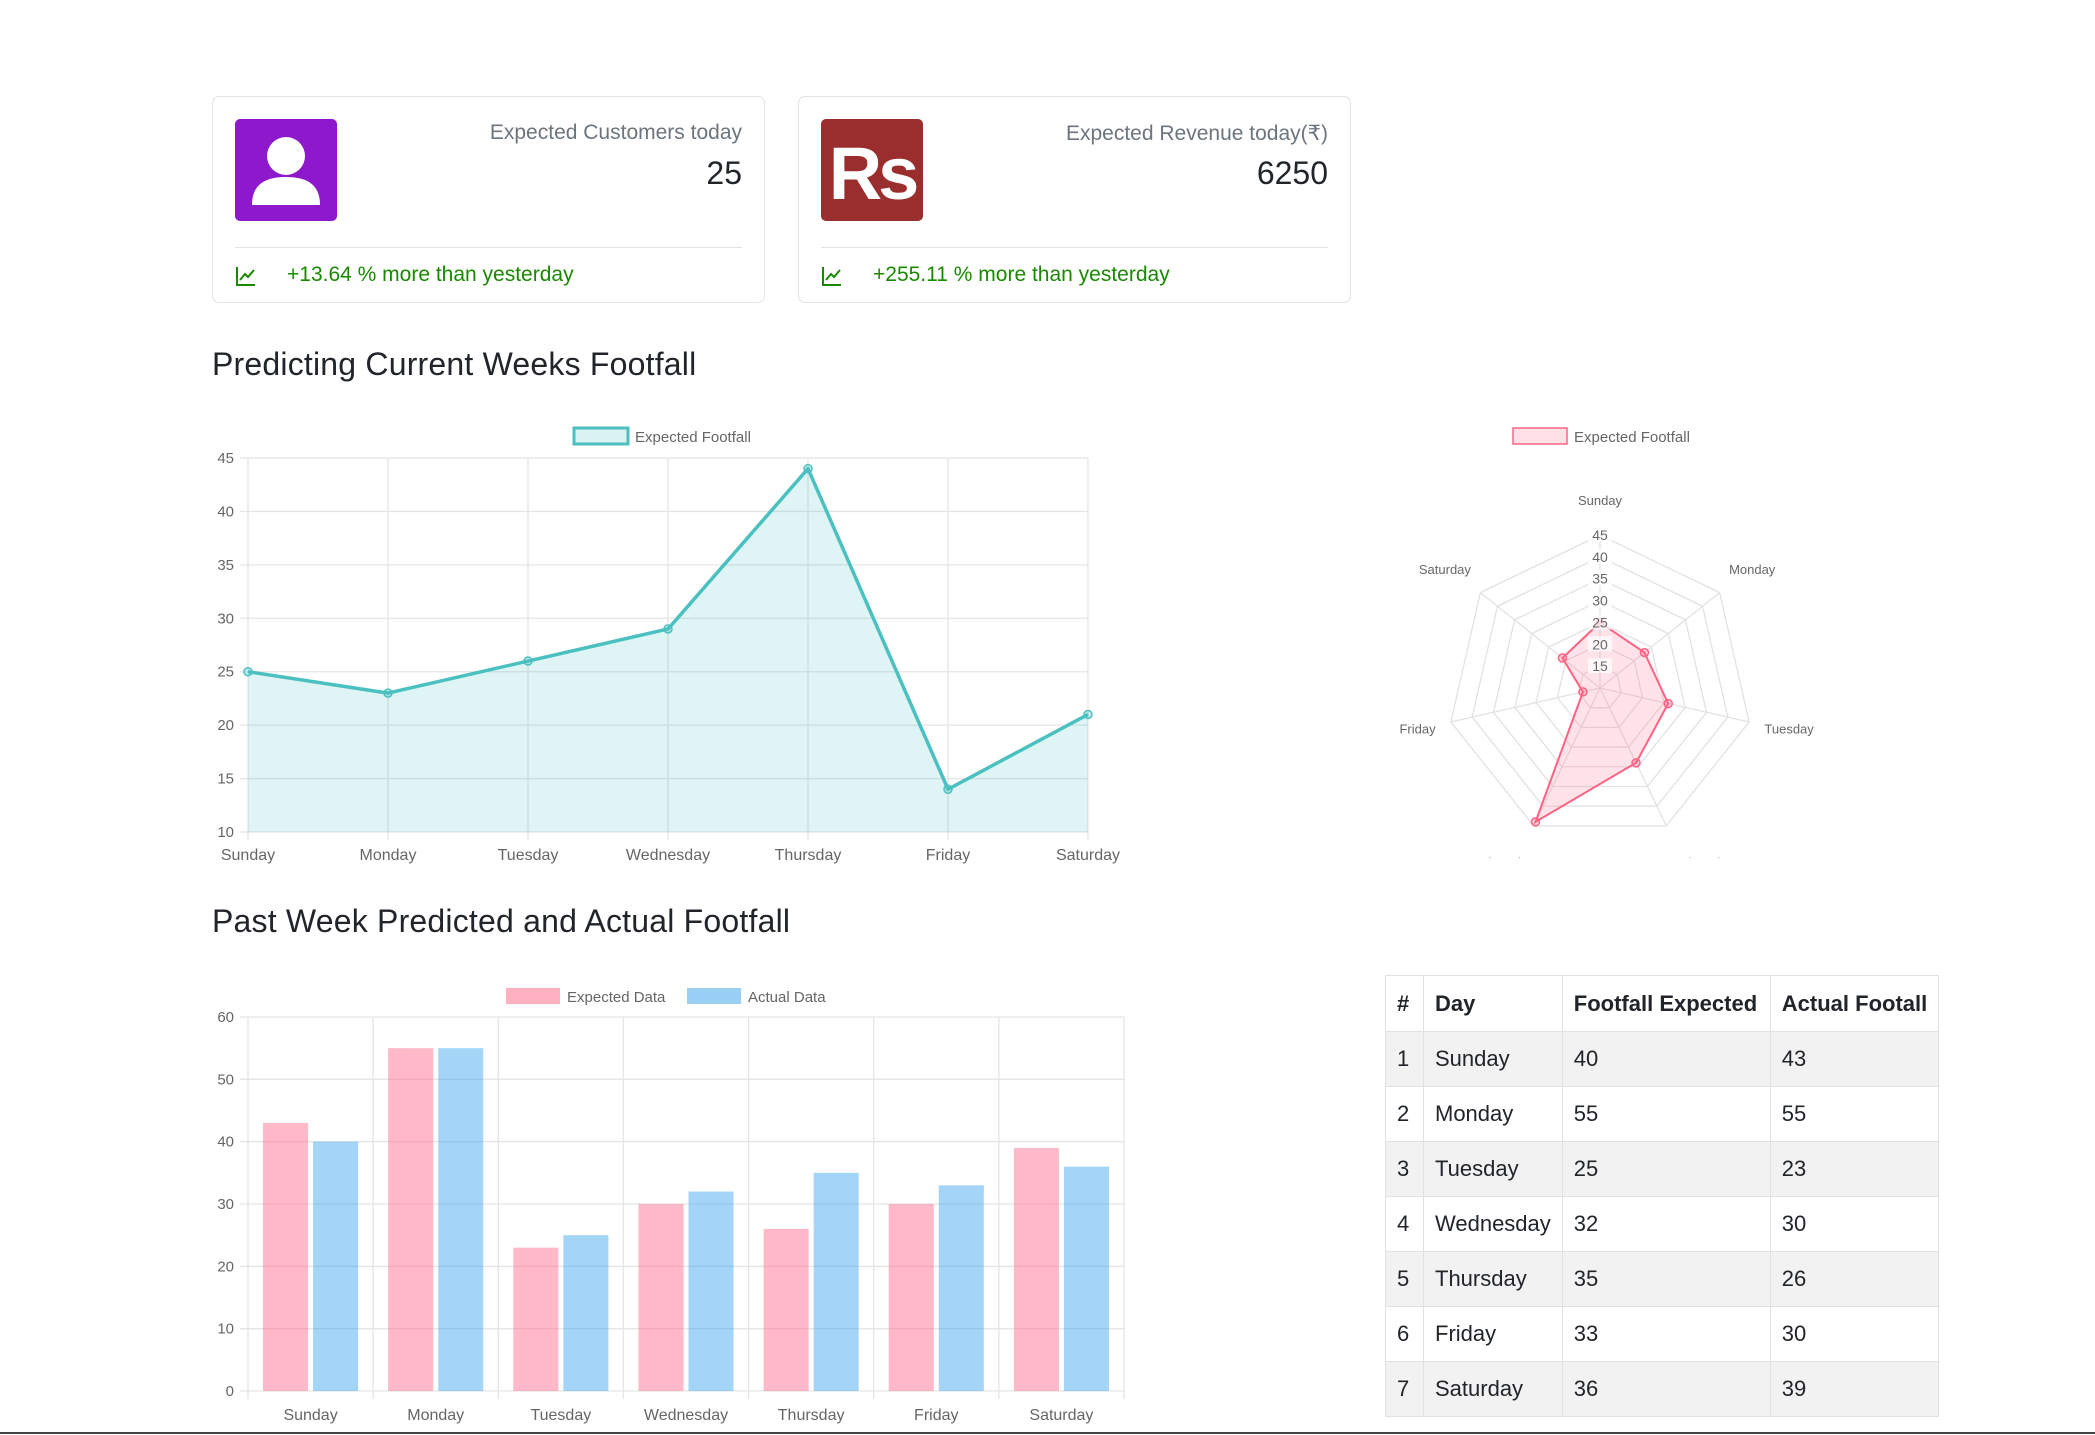 Image resolution: width=2095 pixels, height=1435 pixels. What do you see at coordinates (430, 274) in the screenshot?
I see `card-trend: +13.64 % more than yesterday` at bounding box center [430, 274].